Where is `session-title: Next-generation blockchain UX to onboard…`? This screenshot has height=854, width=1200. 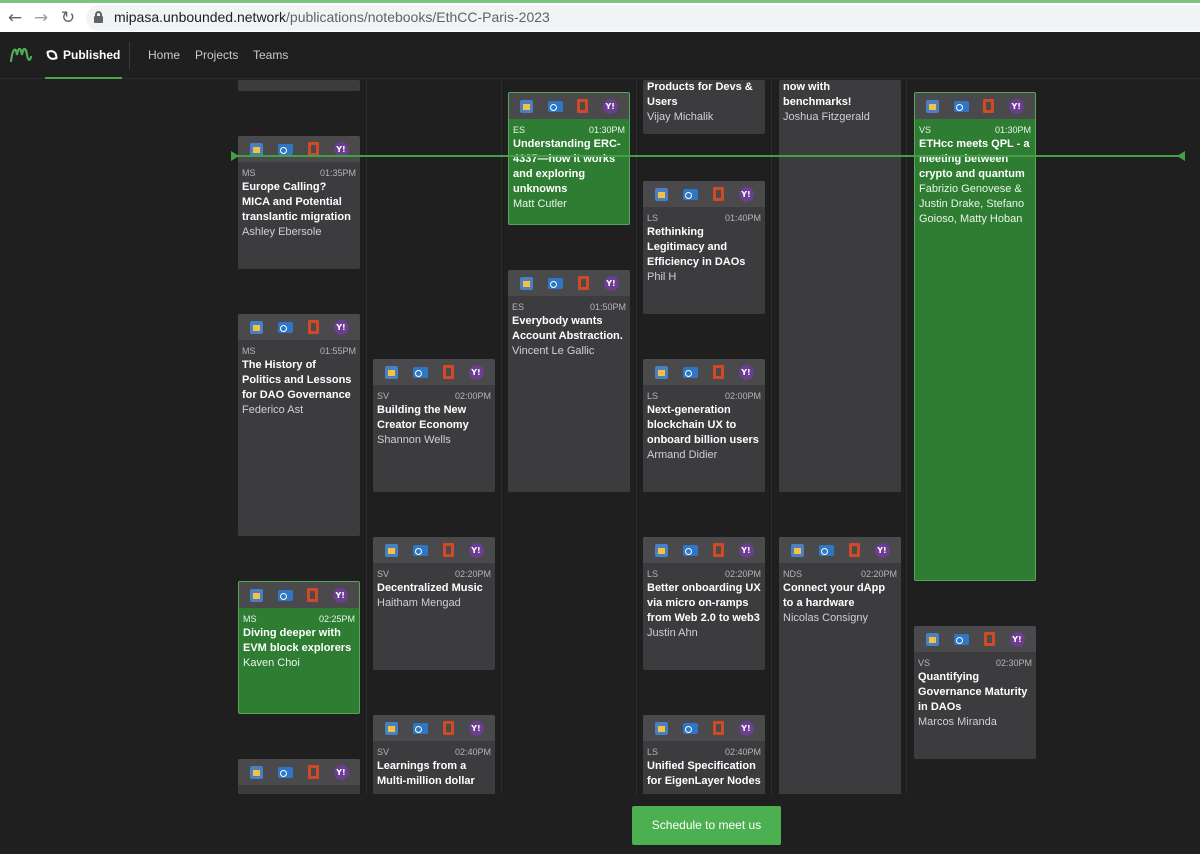 session-title: Next-generation blockchain UX to onboard… is located at coordinates (703, 425).